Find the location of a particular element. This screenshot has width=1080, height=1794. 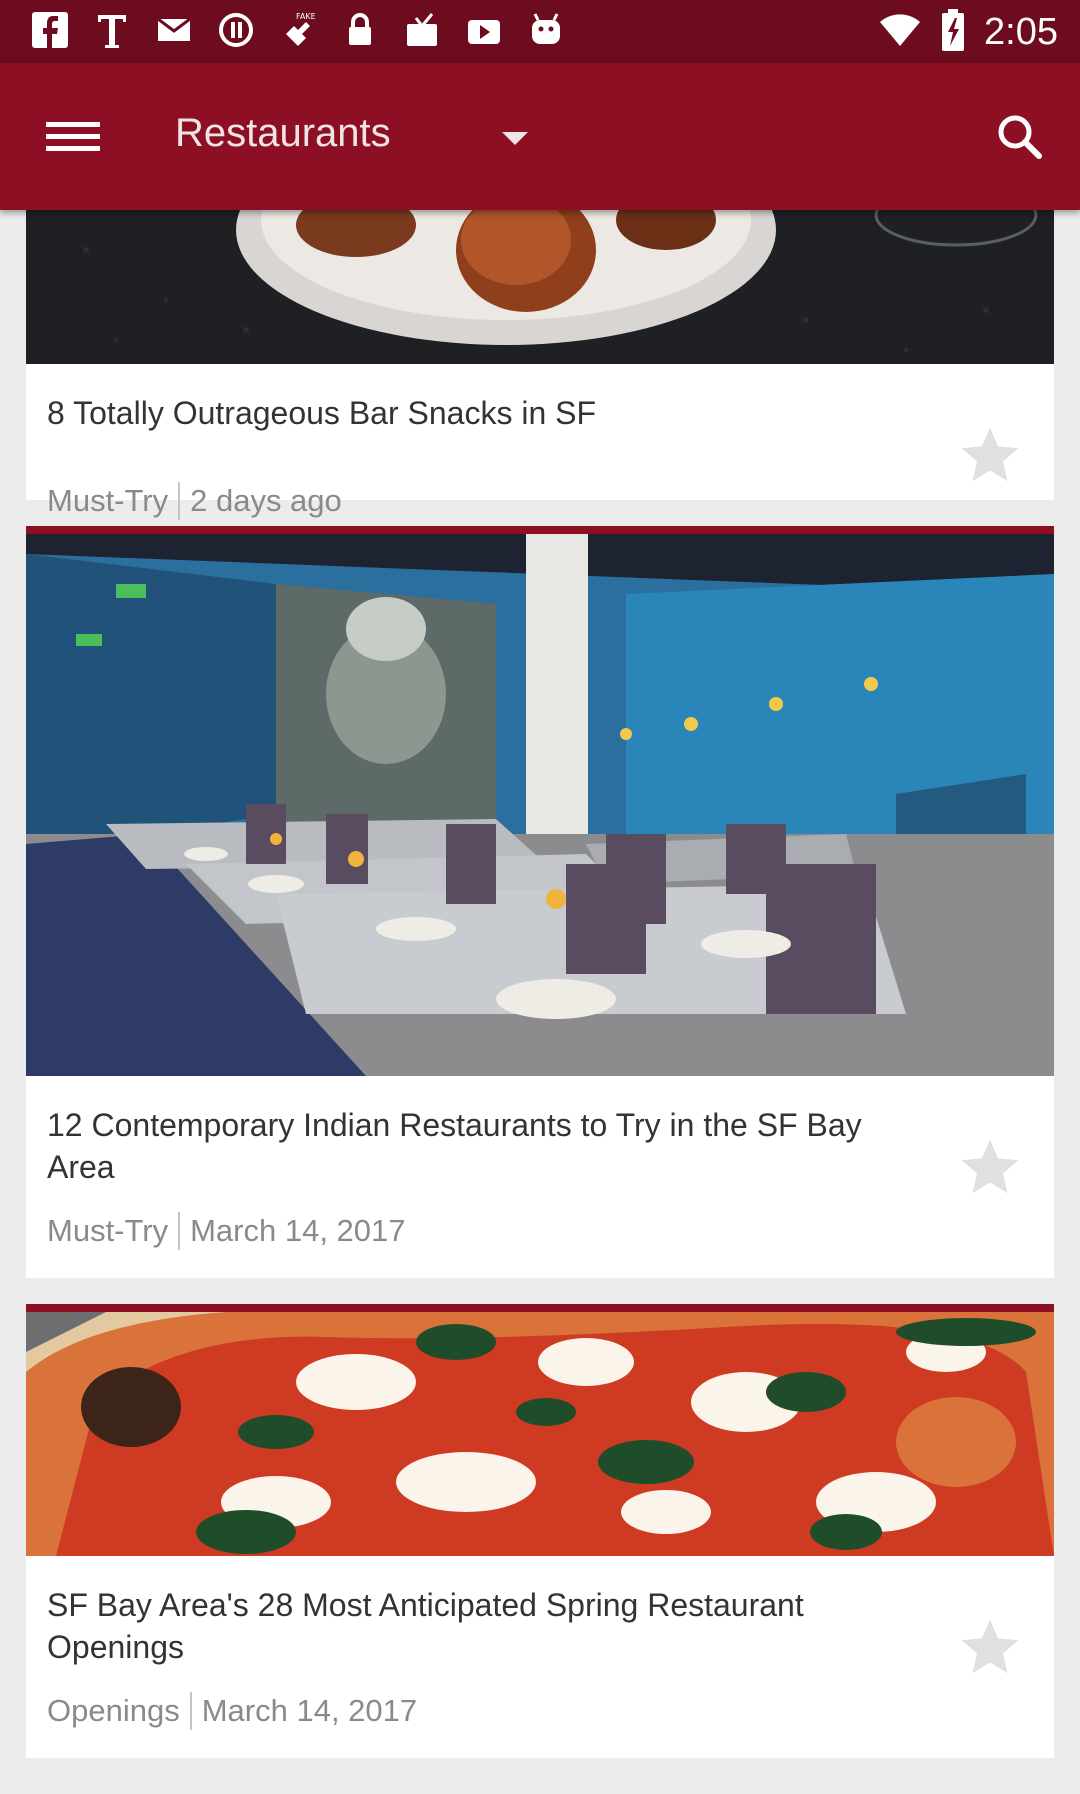

article-title: 8 Totally Outrageous Bar Snacks in SF is located at coordinates (490, 413).